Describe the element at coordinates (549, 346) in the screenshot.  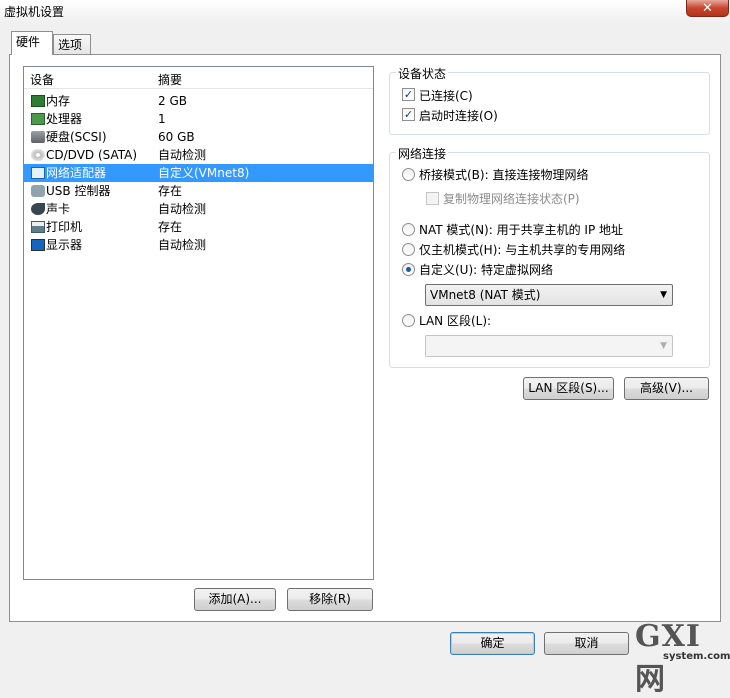
I see `lan-segment-select: ▼` at that location.